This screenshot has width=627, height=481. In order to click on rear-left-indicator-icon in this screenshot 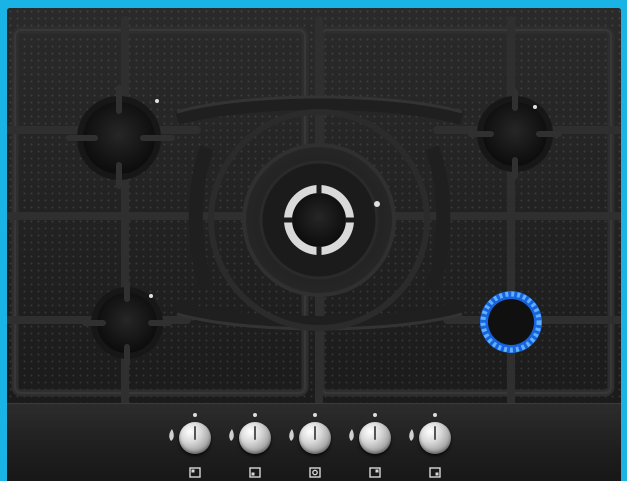, I will do `click(195, 472)`.